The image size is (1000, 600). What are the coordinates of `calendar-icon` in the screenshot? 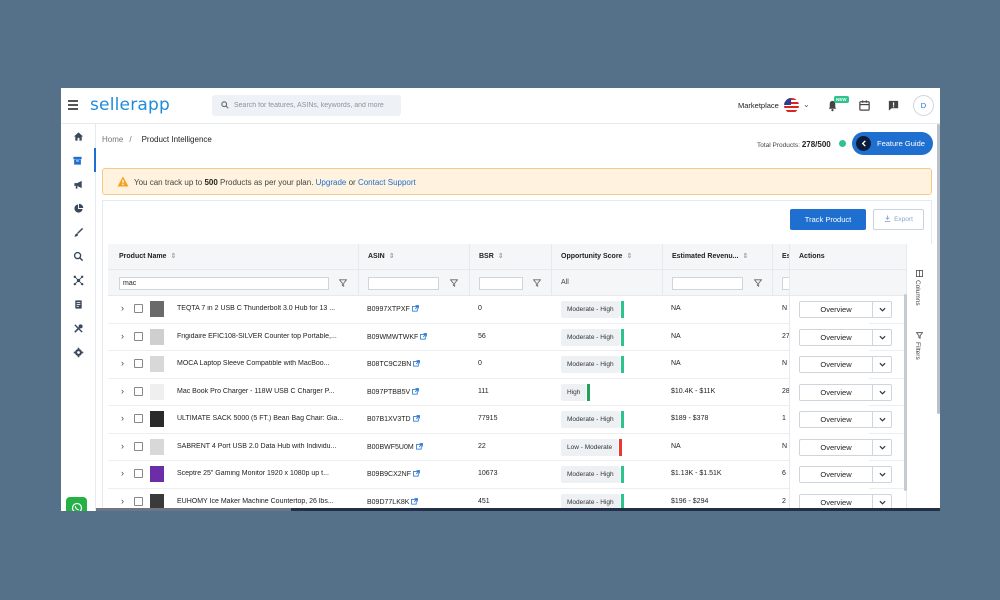 It's located at (864, 105).